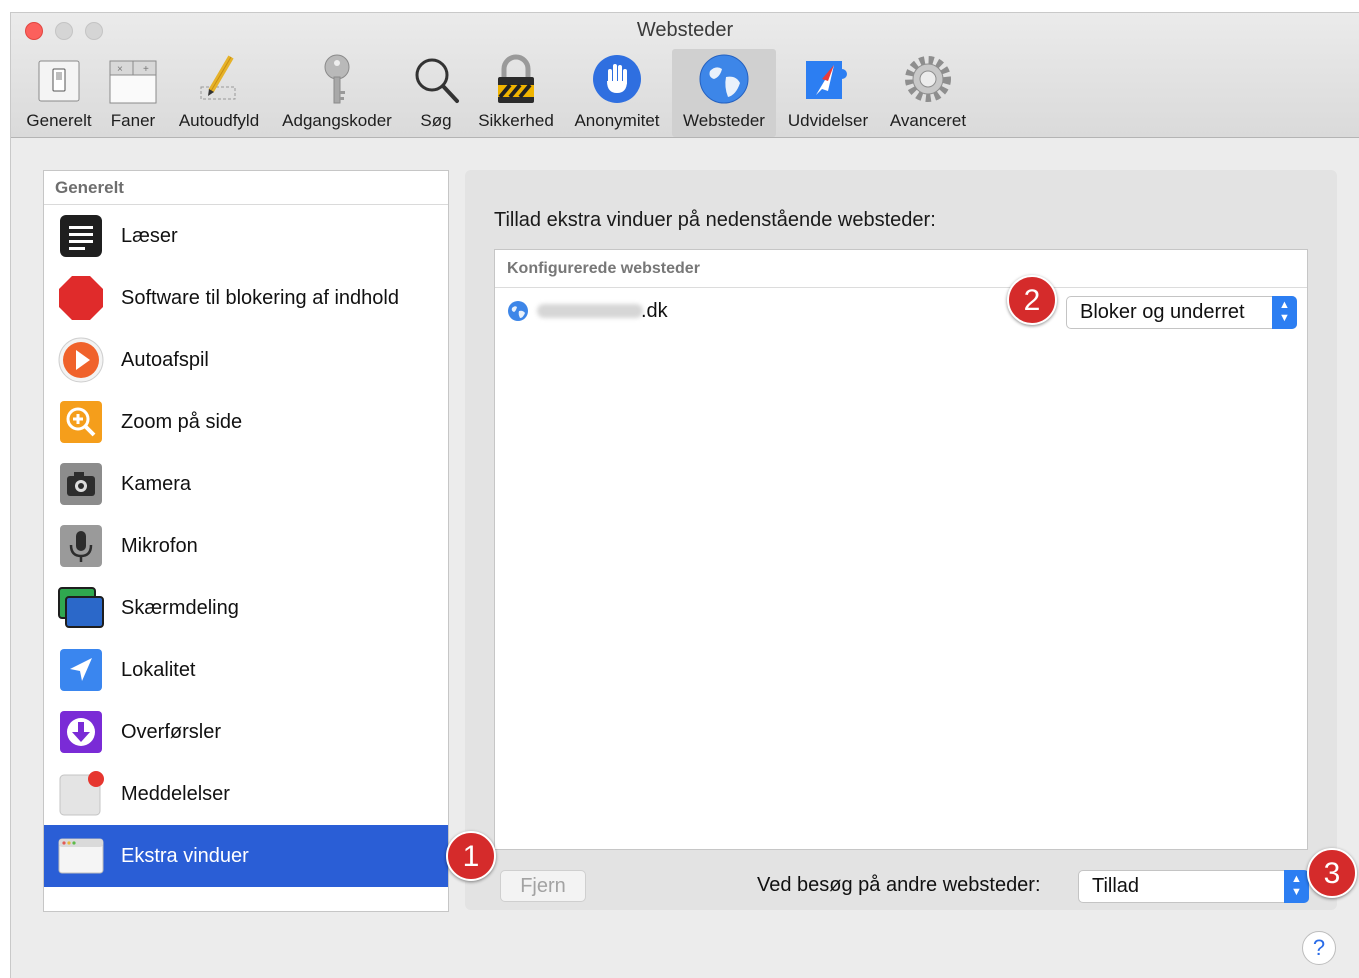  I want to click on toolbar-generelt: Generelt, so click(59, 93).